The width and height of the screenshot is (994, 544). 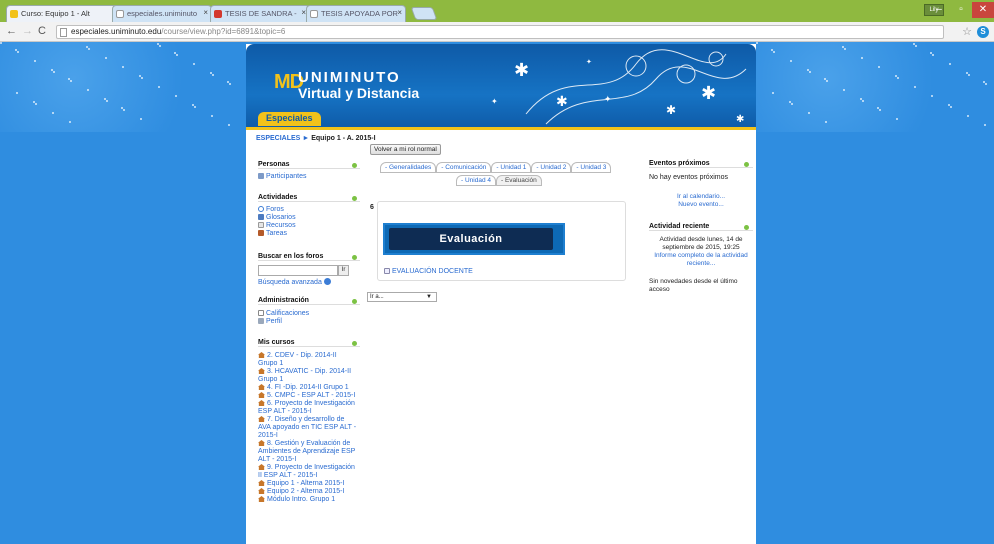 What do you see at coordinates (277, 218) in the screenshot?
I see `glosarios-link: Glosarios` at bounding box center [277, 218].